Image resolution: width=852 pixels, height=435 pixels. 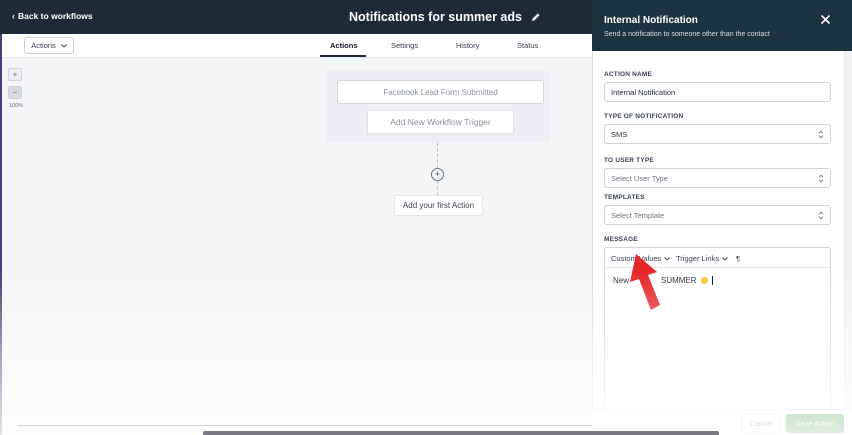 I want to click on action-name-value: Internal Notification, so click(x=643, y=92).